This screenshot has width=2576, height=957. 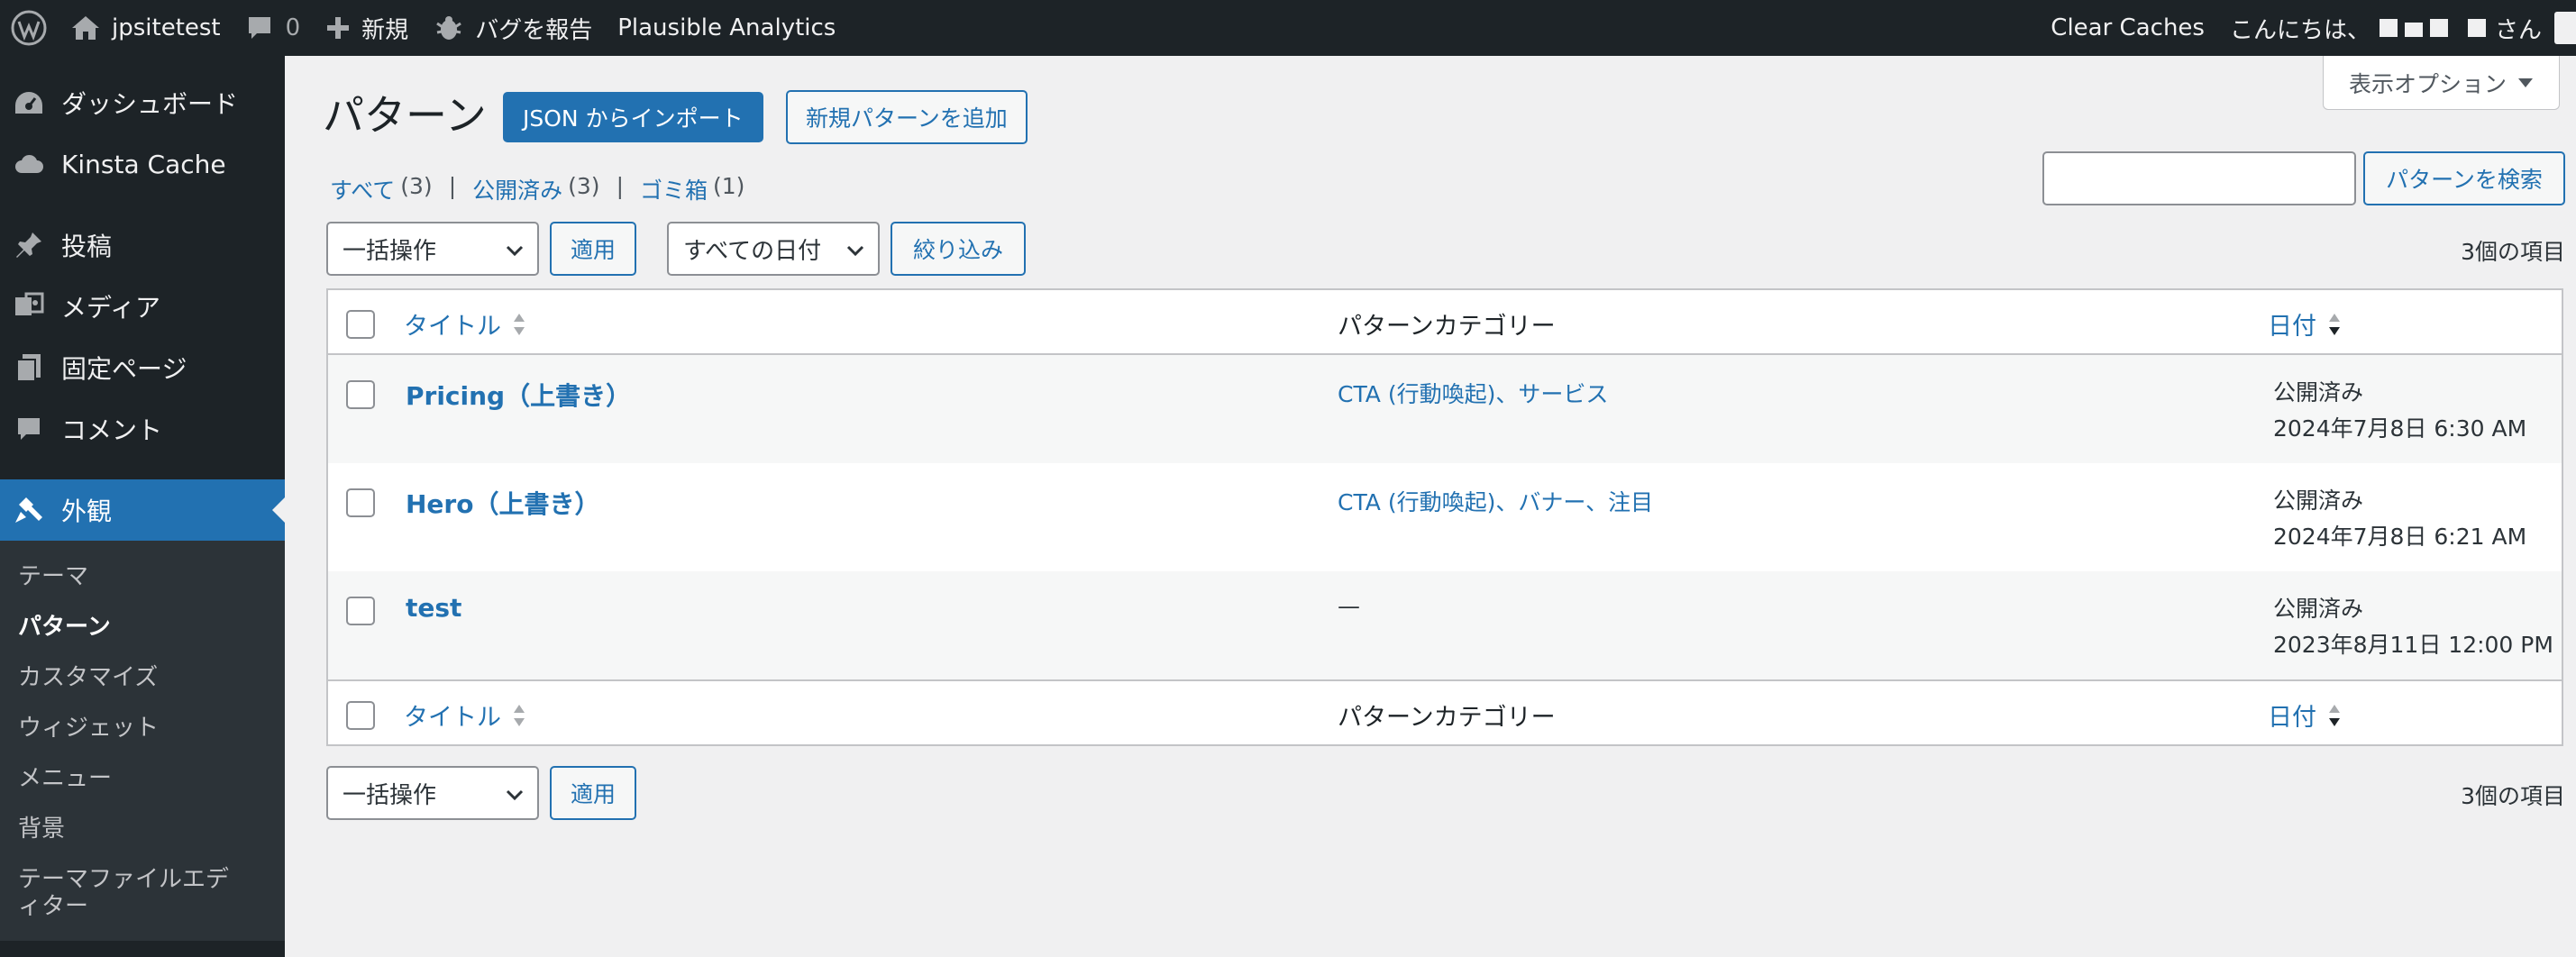 I want to click on submenu-item-background: 背景, so click(x=142, y=829).